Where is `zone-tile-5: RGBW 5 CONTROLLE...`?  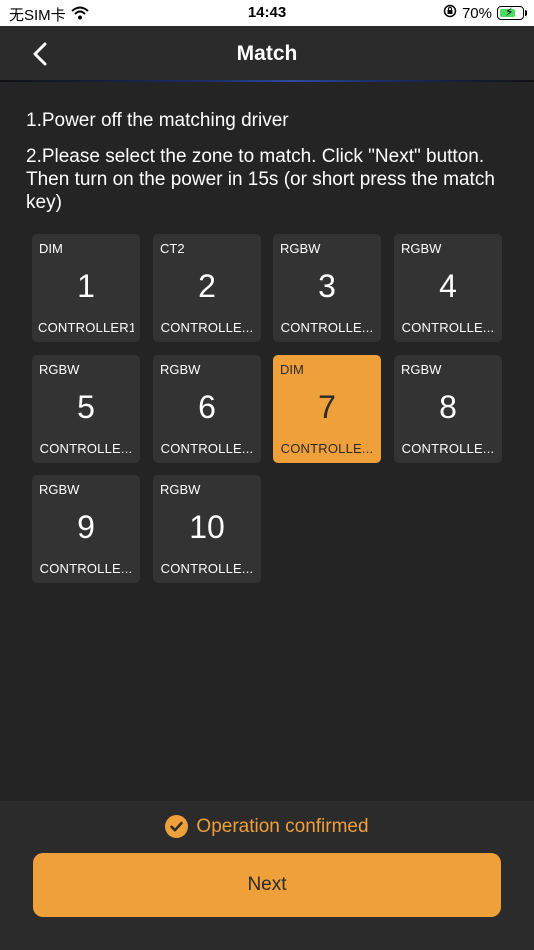
zone-tile-5: RGBW 5 CONTROLLE... is located at coordinates (86, 409).